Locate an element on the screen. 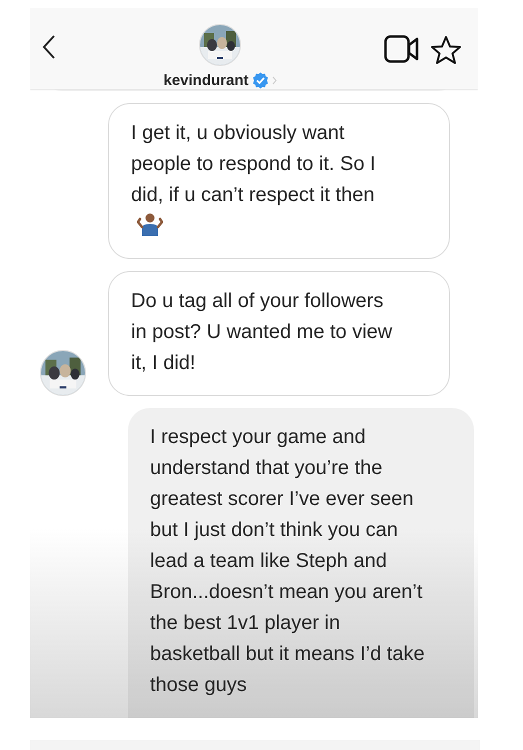  back-icon is located at coordinates (49, 47).